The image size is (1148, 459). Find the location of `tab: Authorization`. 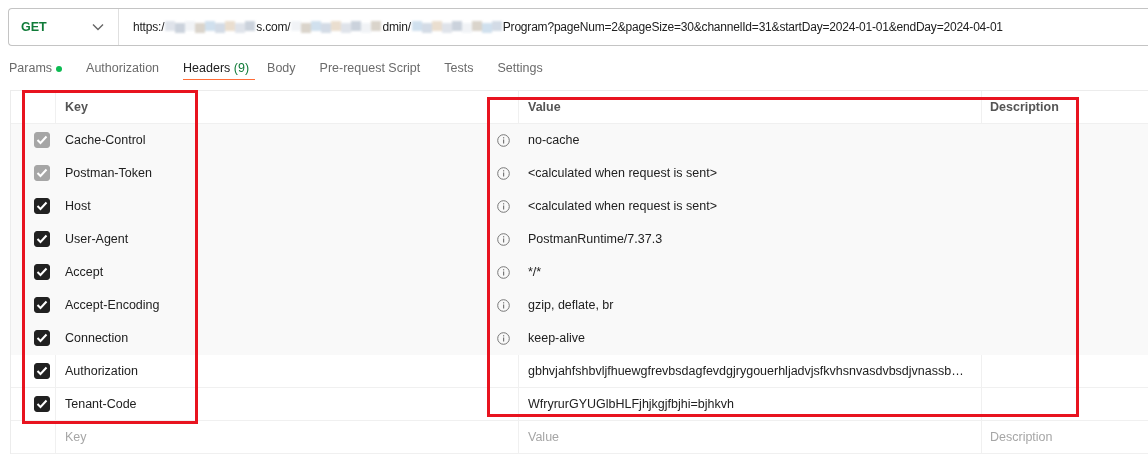

tab: Authorization is located at coordinates (129, 69).